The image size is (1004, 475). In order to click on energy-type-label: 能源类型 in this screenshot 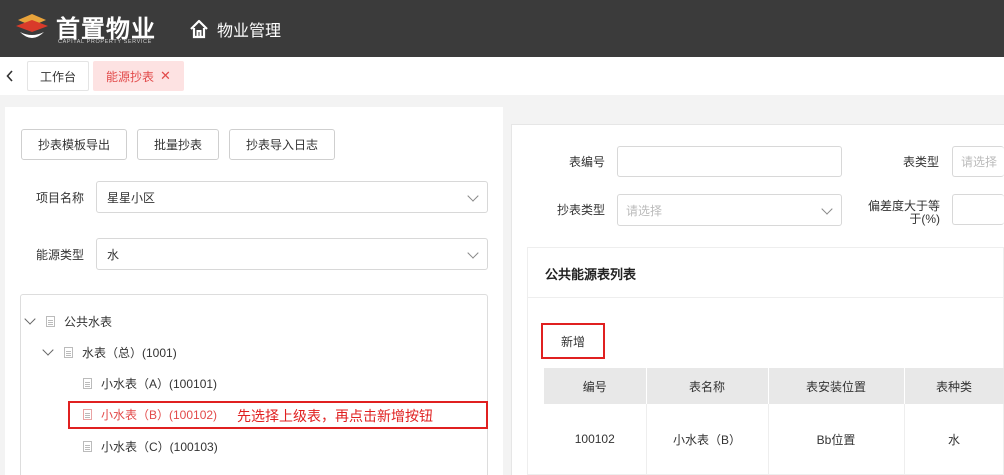, I will do `click(60, 255)`.